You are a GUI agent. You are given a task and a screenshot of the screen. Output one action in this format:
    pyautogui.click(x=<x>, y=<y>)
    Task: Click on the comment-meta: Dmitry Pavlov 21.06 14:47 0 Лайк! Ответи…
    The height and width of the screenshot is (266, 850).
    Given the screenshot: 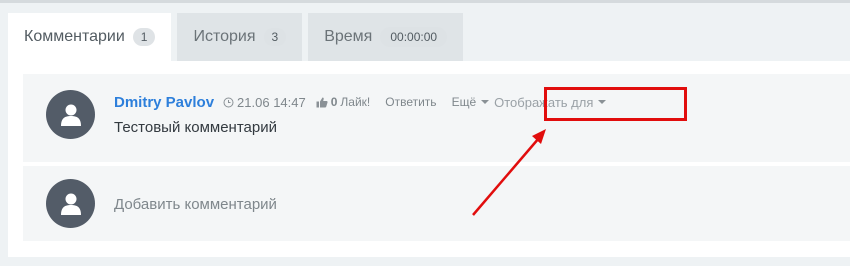 What is the action you would take?
    pyautogui.click(x=360, y=102)
    